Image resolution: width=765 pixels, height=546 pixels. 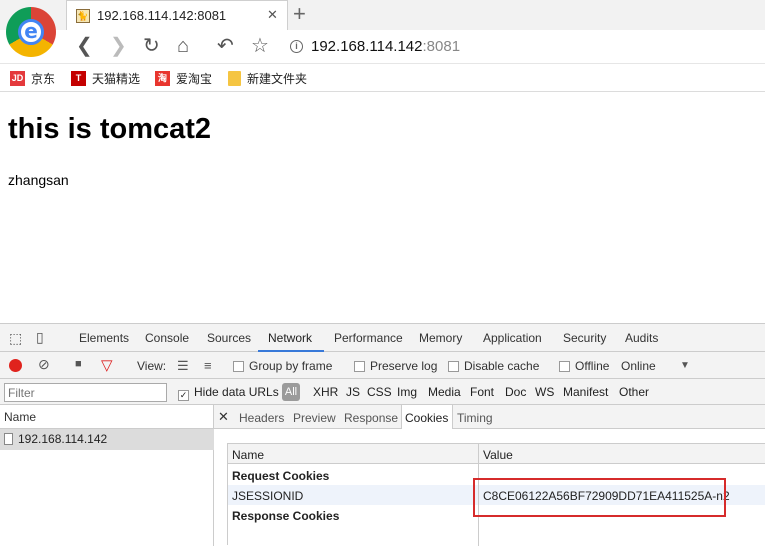 What do you see at coordinates (382, 78) in the screenshot?
I see `bookmarks-bar: JD 京东 T 天猫精选 淘 爱淘宝 新建文件夹` at bounding box center [382, 78].